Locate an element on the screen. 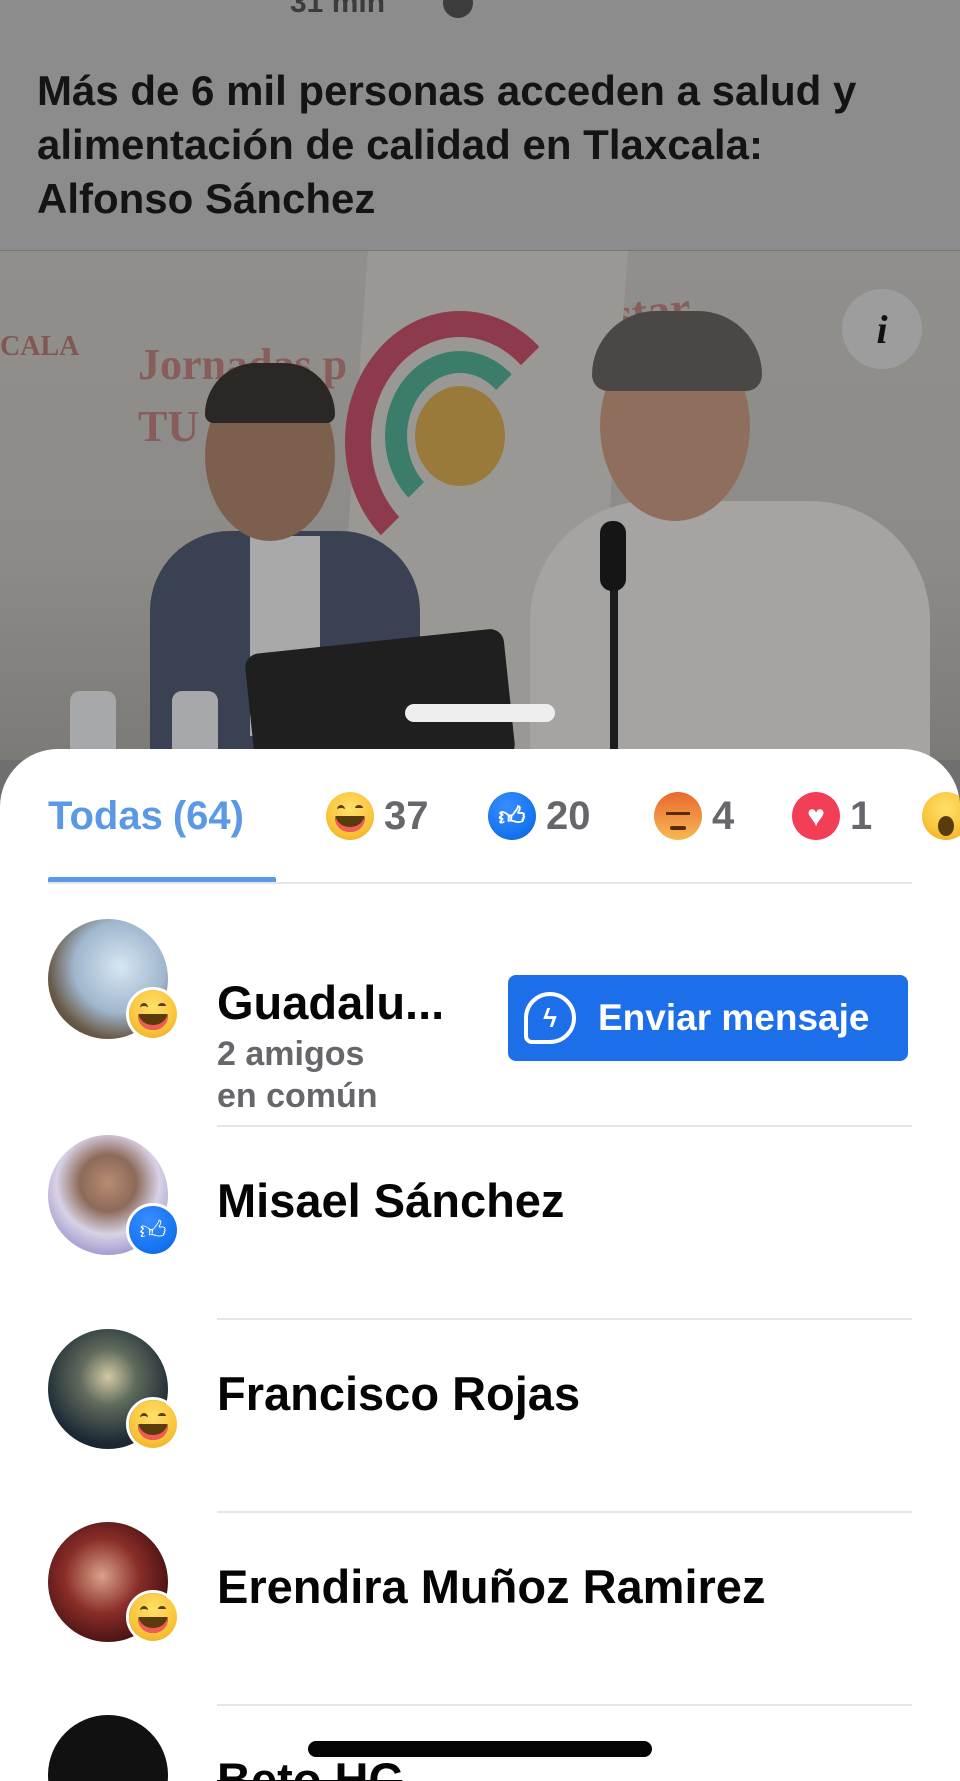 The image size is (960, 1781). list-item: Beto HC is located at coordinates (480, 1723).